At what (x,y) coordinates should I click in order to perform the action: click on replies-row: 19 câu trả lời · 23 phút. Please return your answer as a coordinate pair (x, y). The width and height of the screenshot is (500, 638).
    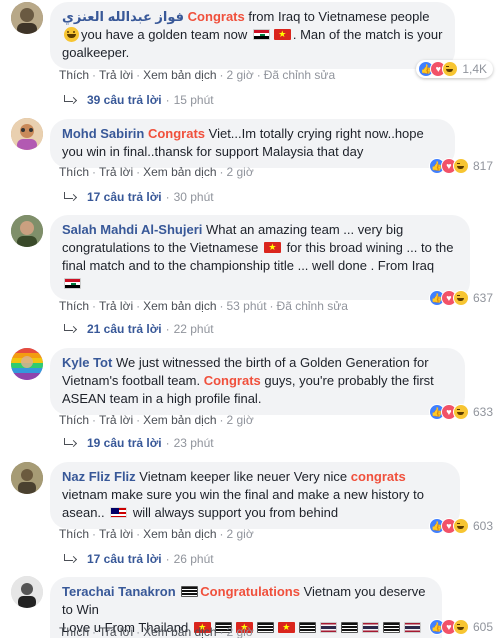
    Looking at the image, I should click on (138, 443).